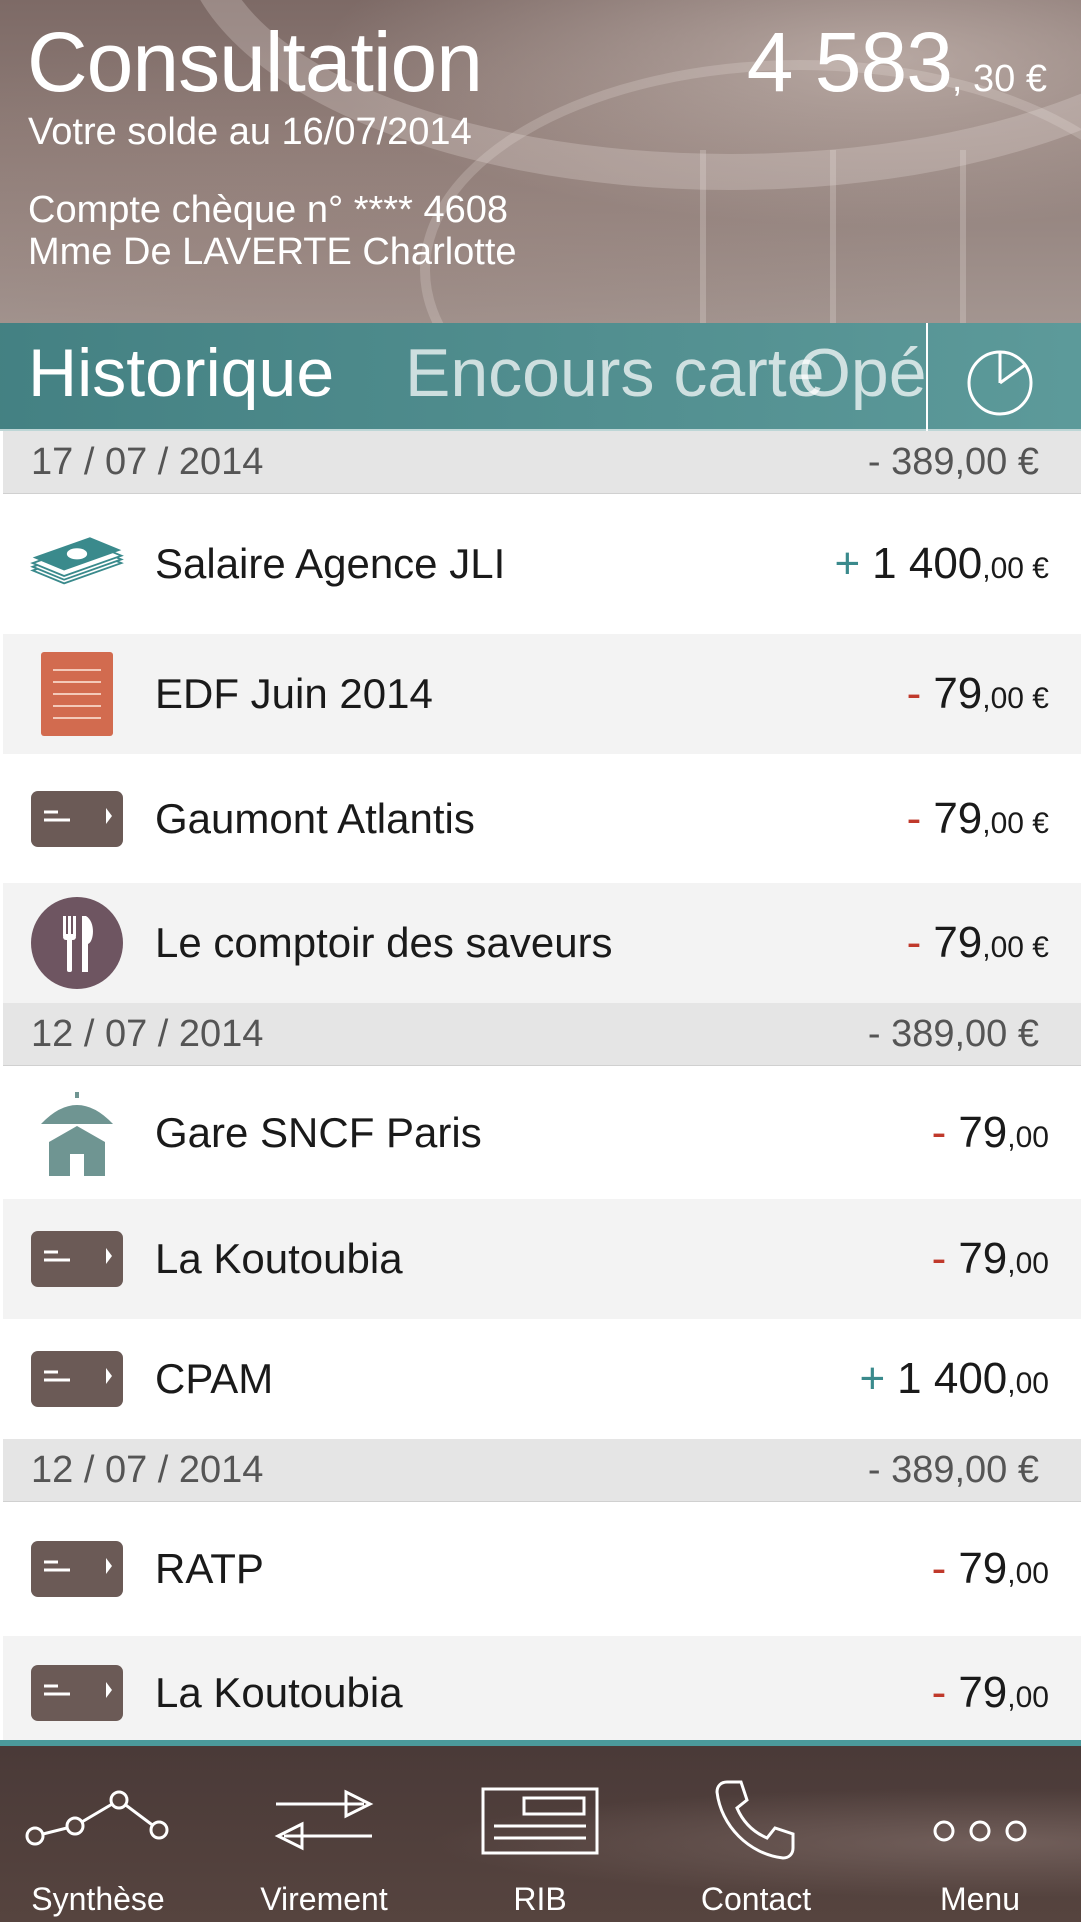 This screenshot has width=1081, height=1922. I want to click on transaction-amount: +1 400,00, so click(954, 1379).